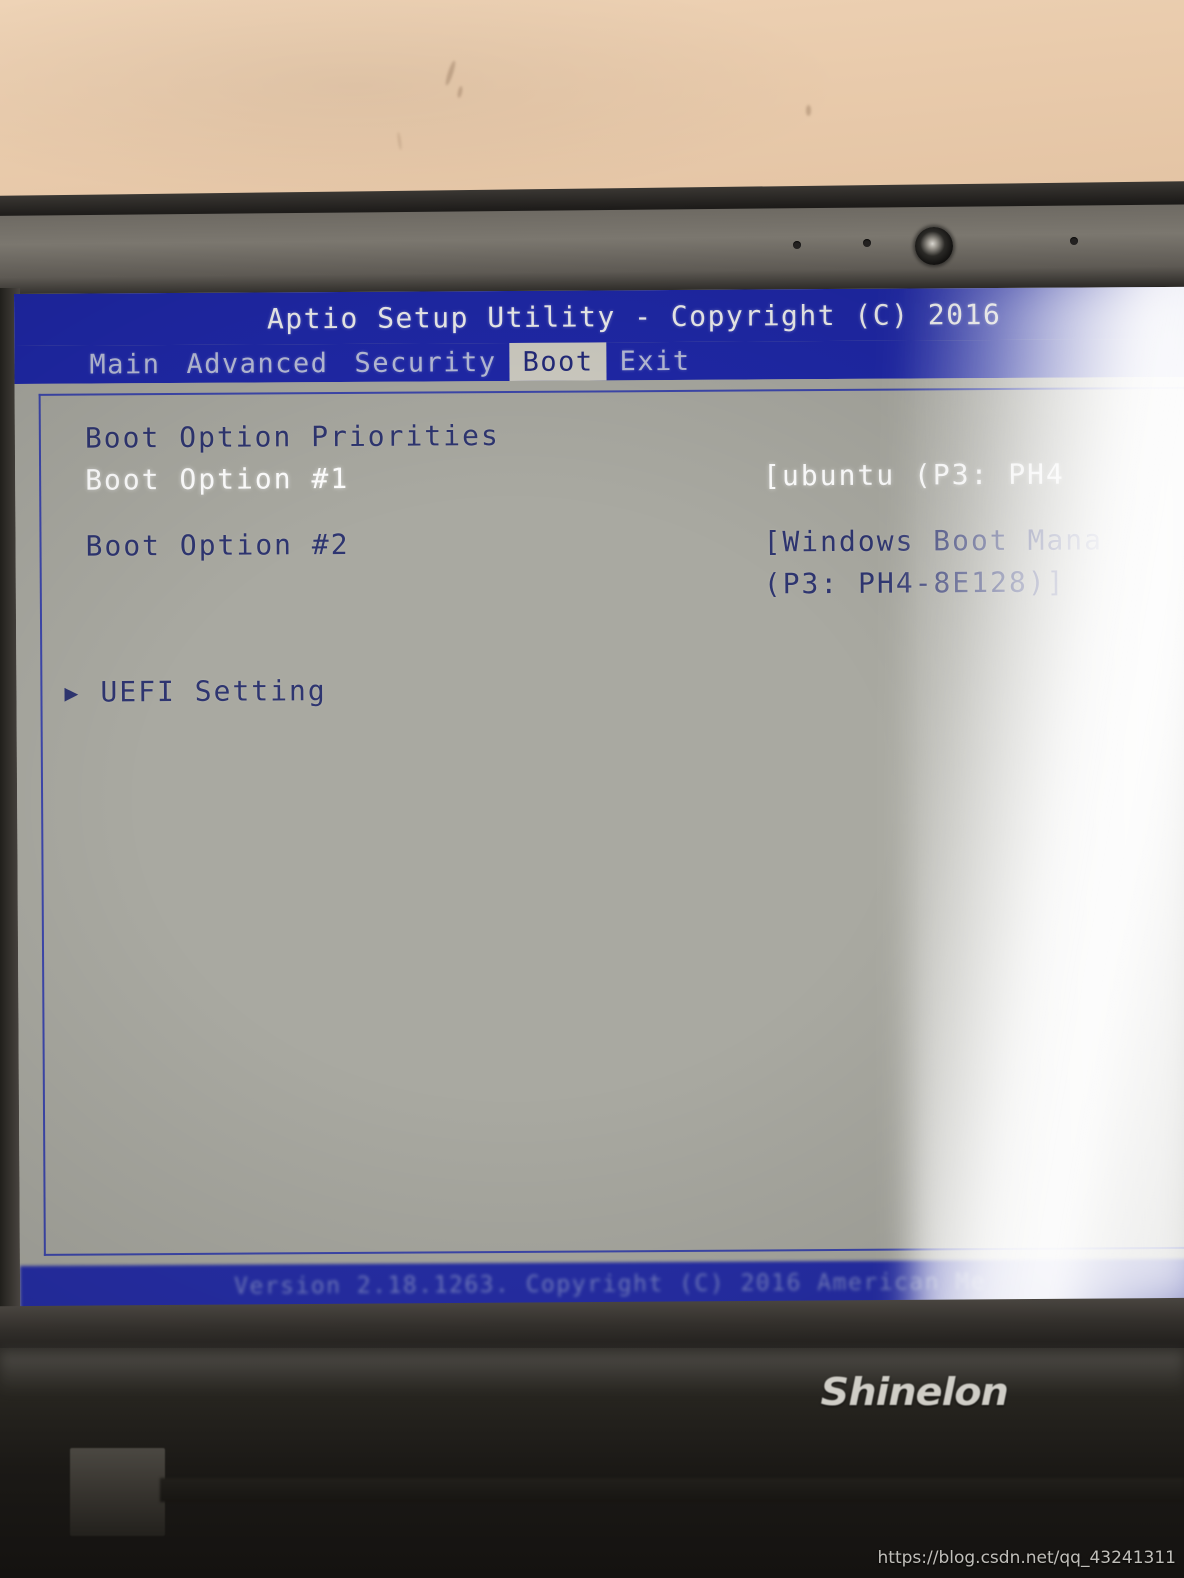  I want to click on tab-main: Main, so click(124, 364).